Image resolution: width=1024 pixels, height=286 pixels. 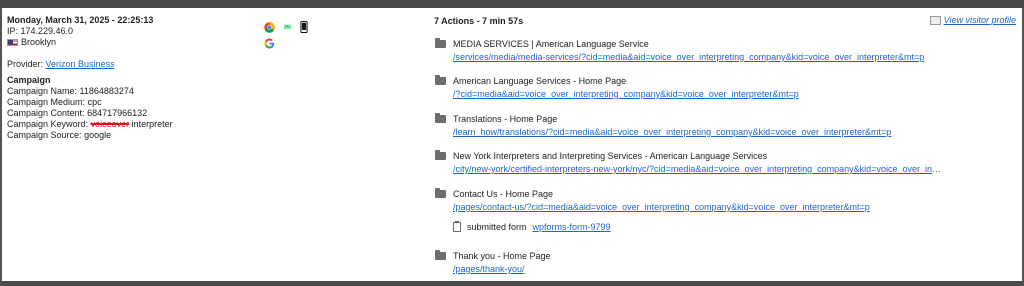 I want to click on campaign-name-value: 11864883274, so click(x=106, y=91).